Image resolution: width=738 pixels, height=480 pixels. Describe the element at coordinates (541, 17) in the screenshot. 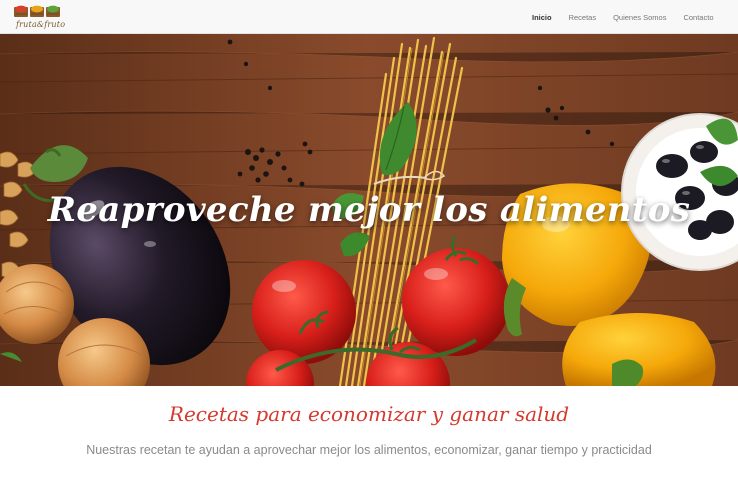

I see `nav-item-inicio: Inicio` at that location.